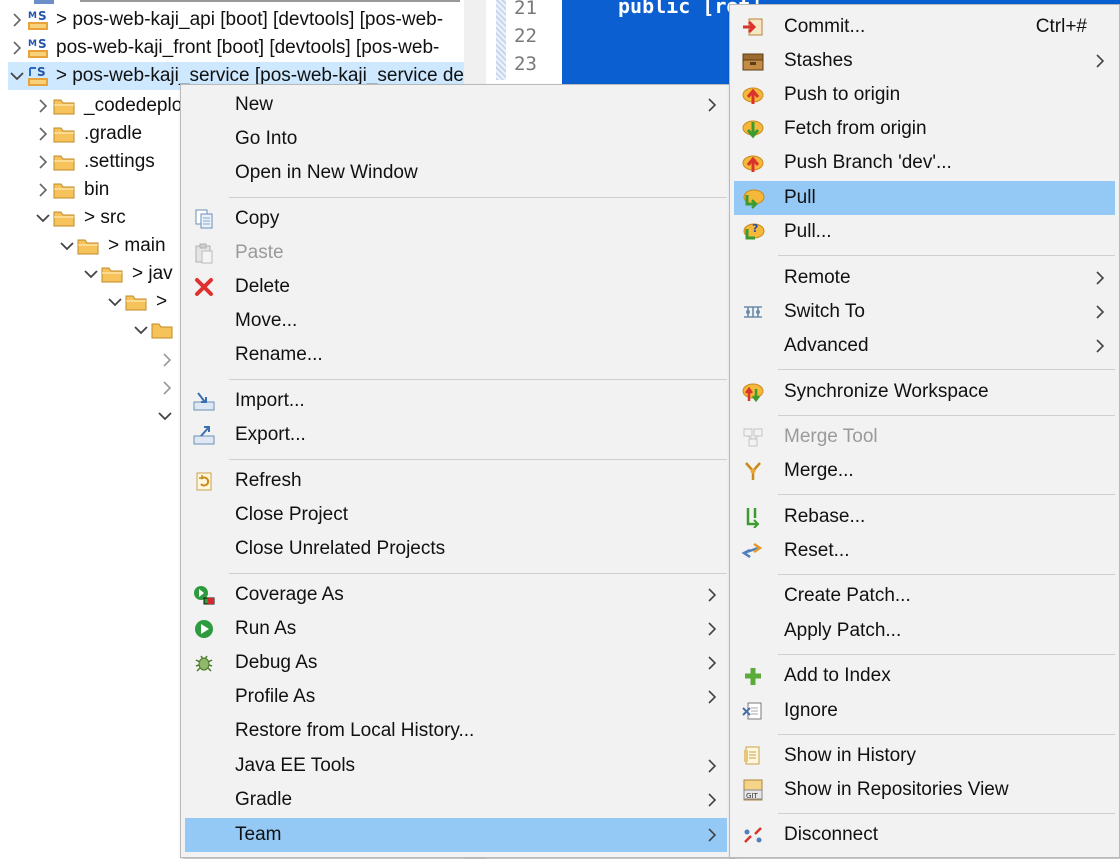 This screenshot has height=859, width=1120. I want to click on menu-item-refresh: Refresh, so click(456, 481).